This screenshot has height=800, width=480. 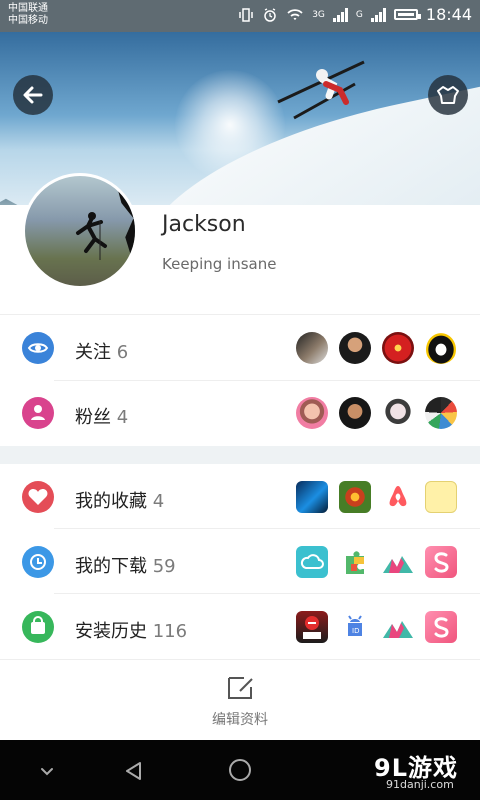 I want to click on carrier-primary: 中国联通, so click(x=28, y=8).